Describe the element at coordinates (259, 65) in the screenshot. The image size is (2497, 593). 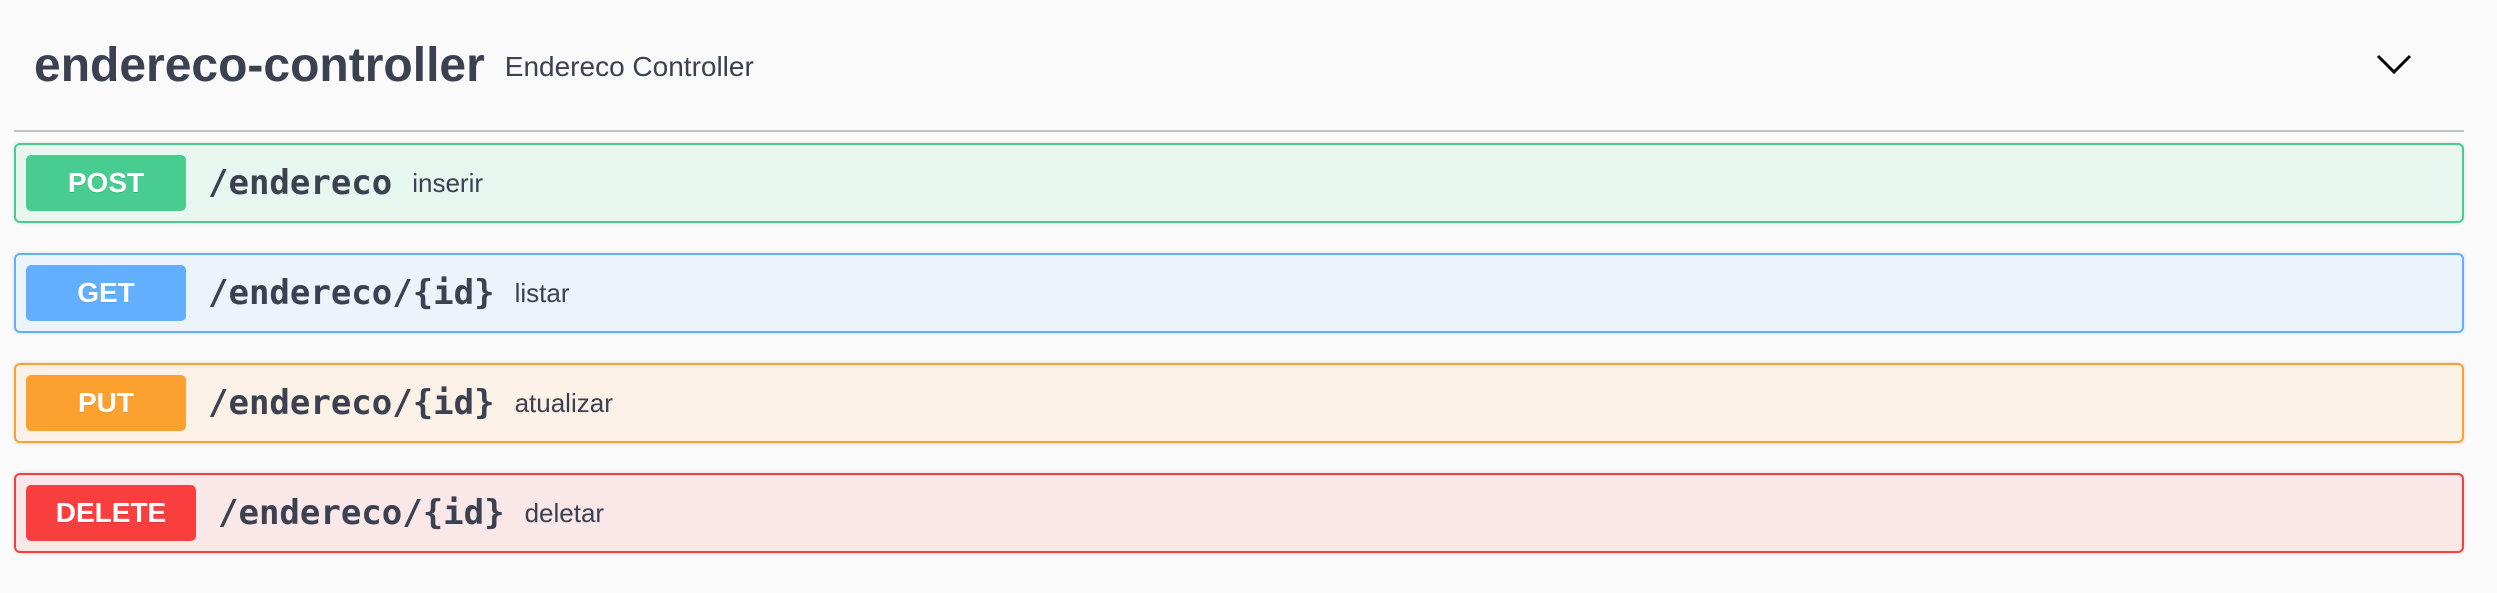
I see `tag-name: endereco-controller` at that location.